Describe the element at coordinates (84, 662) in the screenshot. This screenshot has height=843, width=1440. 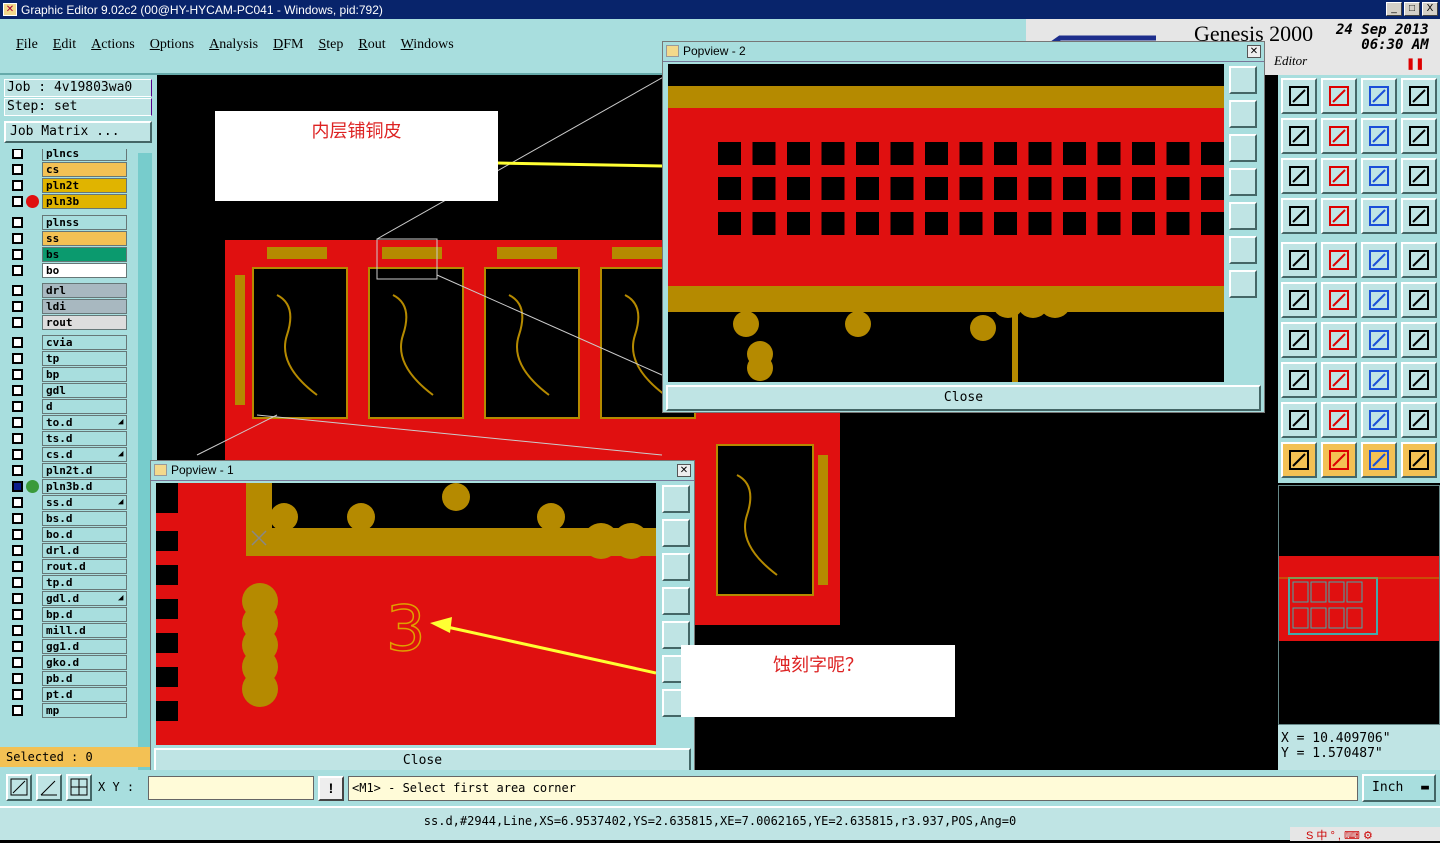
I see `layer-name: gko.d` at that location.